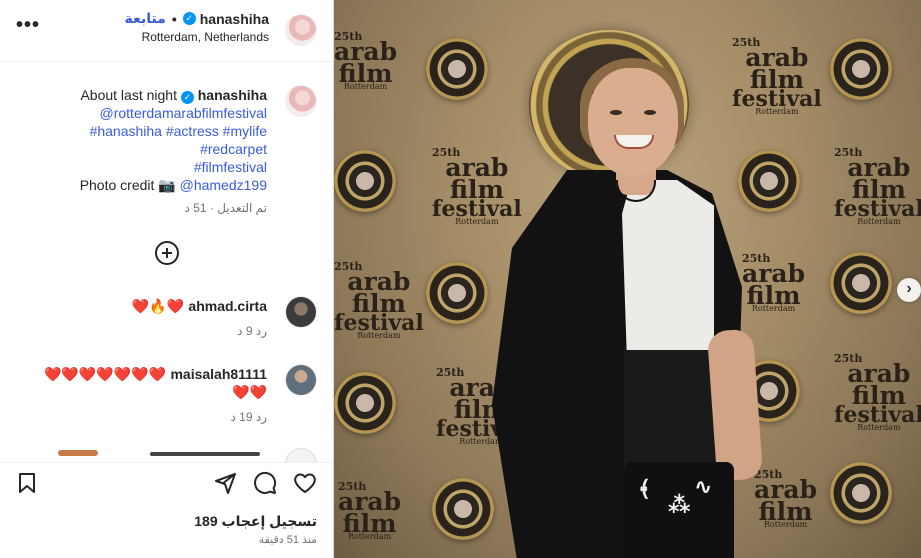 Image resolution: width=921 pixels, height=558 pixels. Describe the element at coordinates (205, 37) in the screenshot. I see `post-location: Rotterdam, Netherlands` at that location.